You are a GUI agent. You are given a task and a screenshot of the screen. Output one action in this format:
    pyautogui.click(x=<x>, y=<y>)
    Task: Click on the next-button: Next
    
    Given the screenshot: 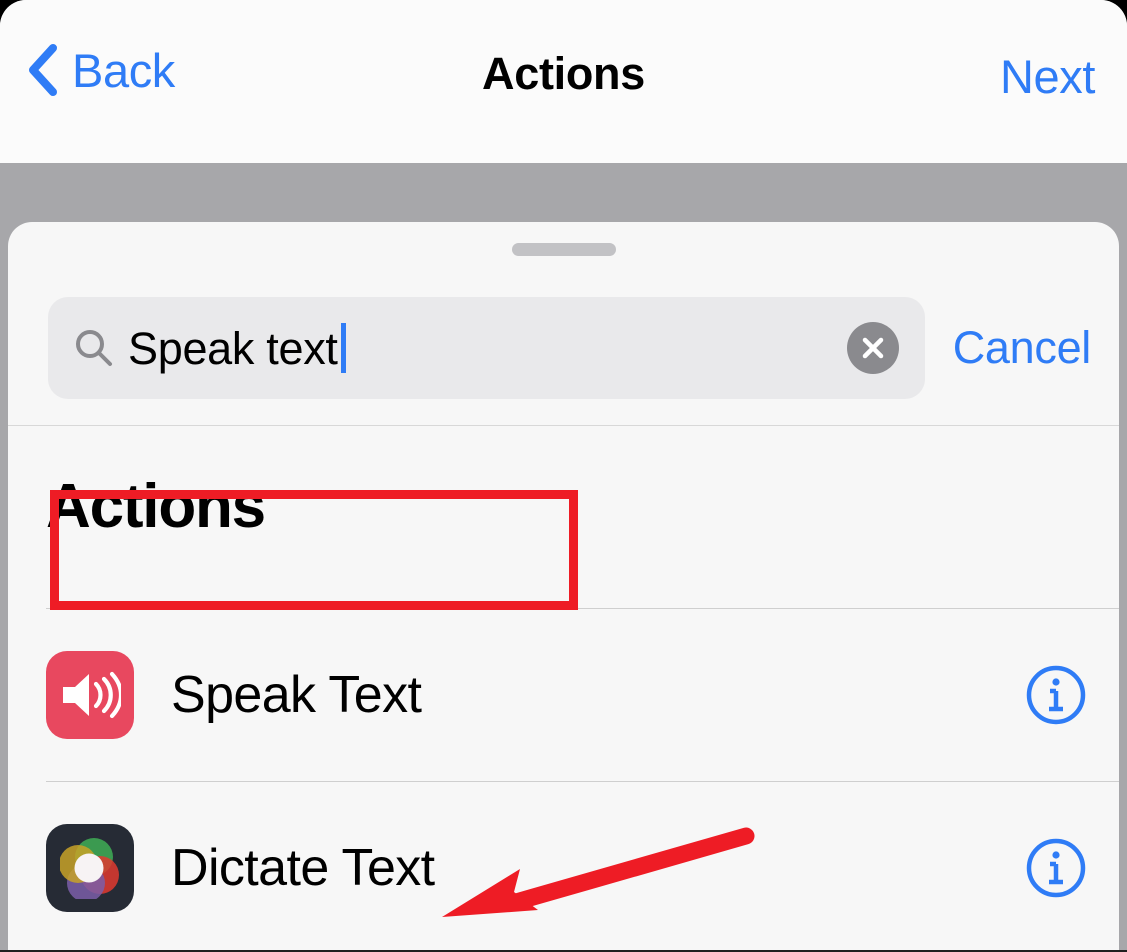 What is the action you would take?
    pyautogui.click(x=1047, y=76)
    